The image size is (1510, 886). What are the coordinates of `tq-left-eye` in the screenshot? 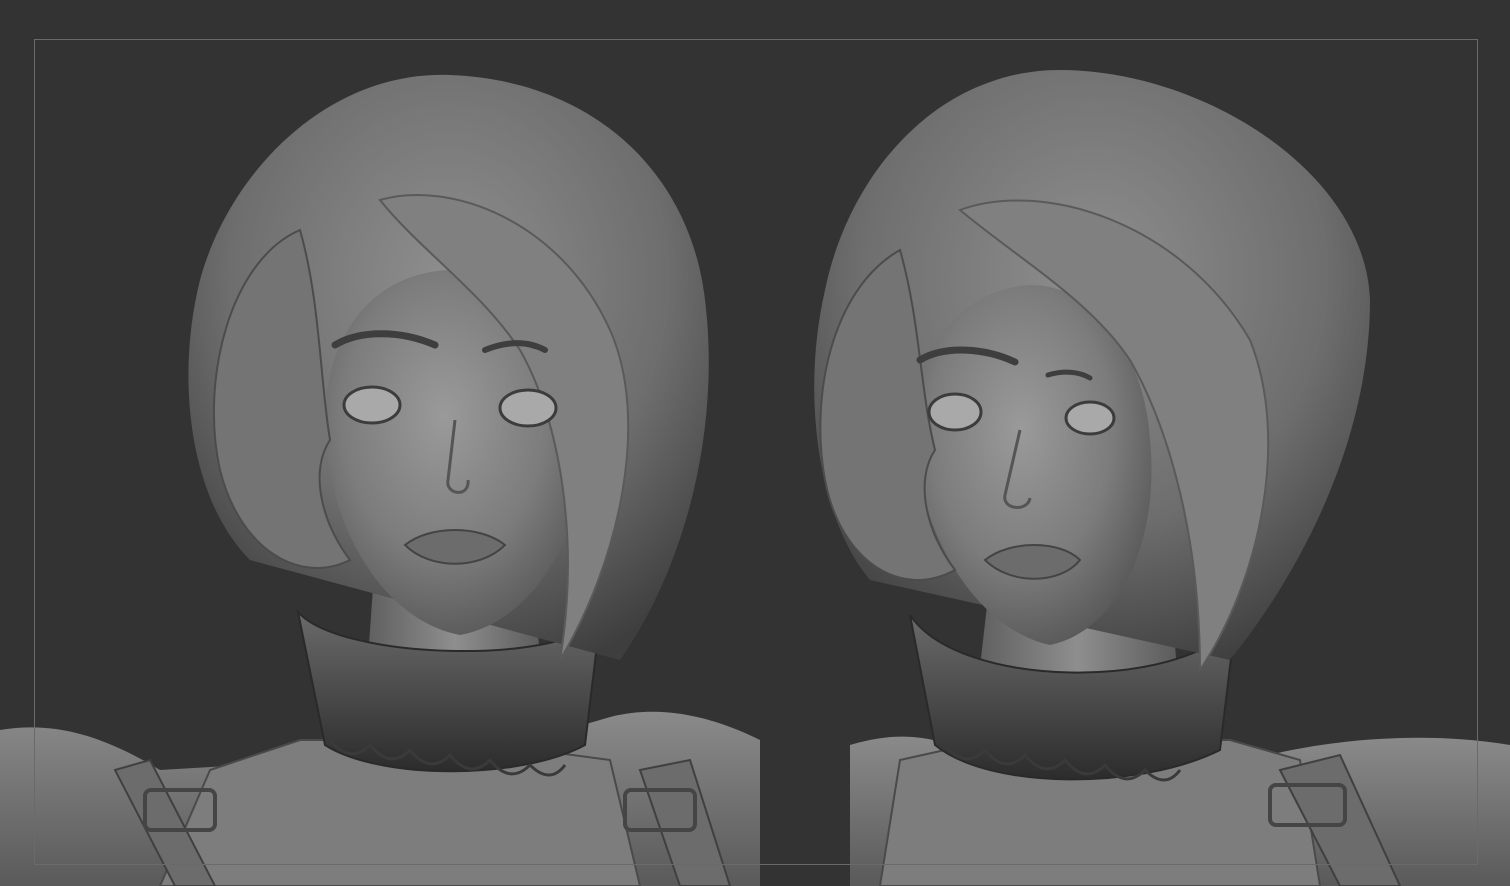 It's located at (955, 412).